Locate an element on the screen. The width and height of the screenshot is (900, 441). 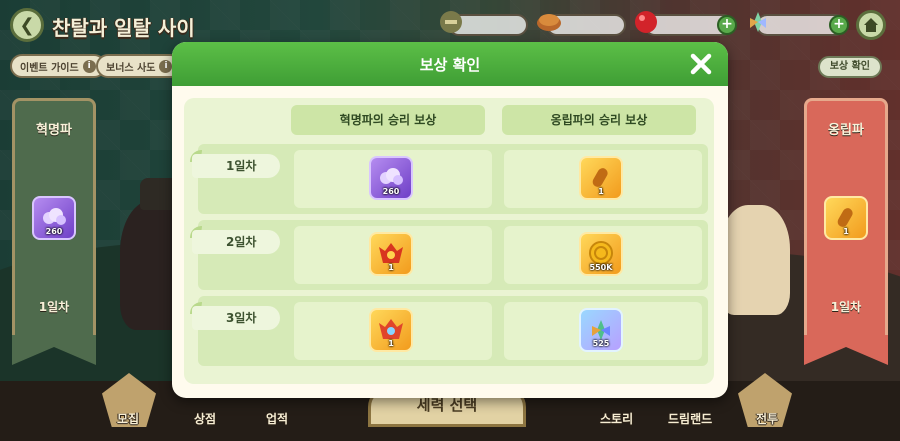
flame-crest-sparkle-icon: 1 is located at coordinates (391, 330).